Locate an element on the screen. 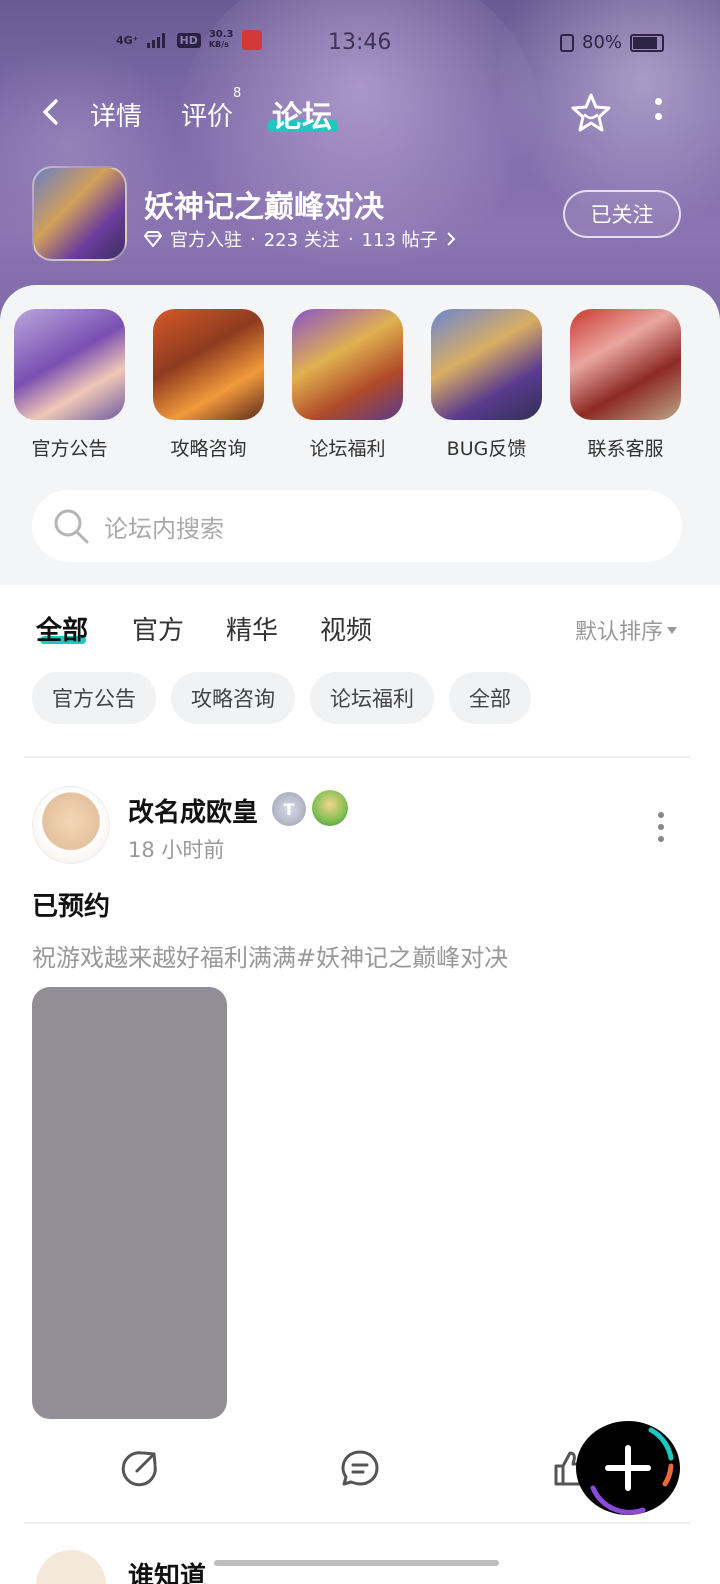 The width and height of the screenshot is (720, 1584). followers-count: 223 关注 is located at coordinates (301, 240).